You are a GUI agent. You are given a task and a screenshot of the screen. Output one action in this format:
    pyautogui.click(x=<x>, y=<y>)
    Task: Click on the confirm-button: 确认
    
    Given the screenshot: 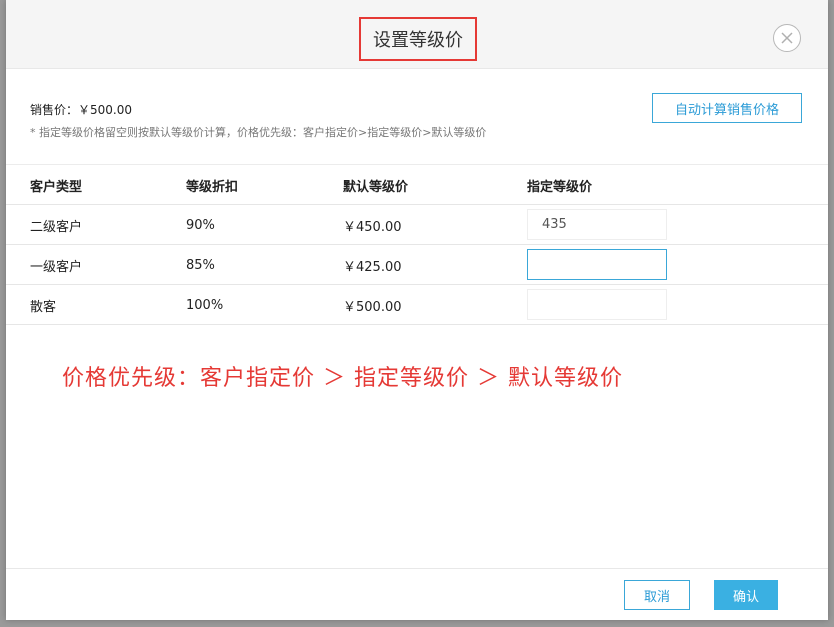 What is the action you would take?
    pyautogui.click(x=746, y=595)
    